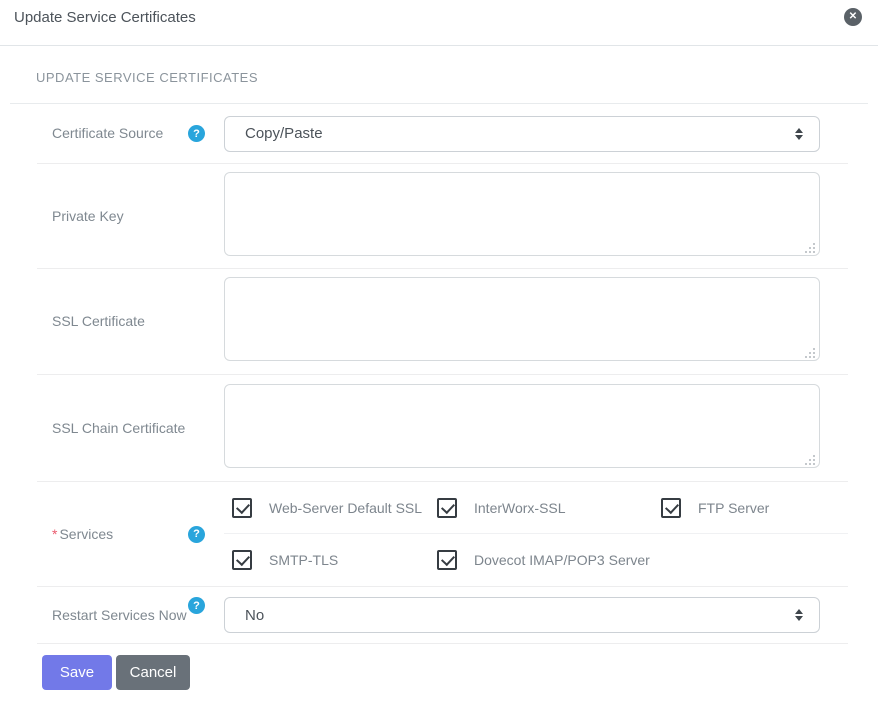 The height and width of the screenshot is (702, 878). I want to click on checkbox-label: FTP Server, so click(733, 508).